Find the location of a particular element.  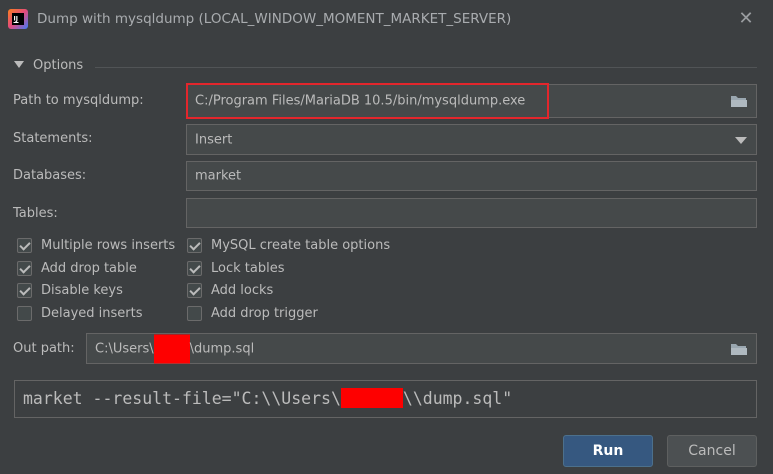

out-path-prefix: C:\Users\ is located at coordinates (124, 348).